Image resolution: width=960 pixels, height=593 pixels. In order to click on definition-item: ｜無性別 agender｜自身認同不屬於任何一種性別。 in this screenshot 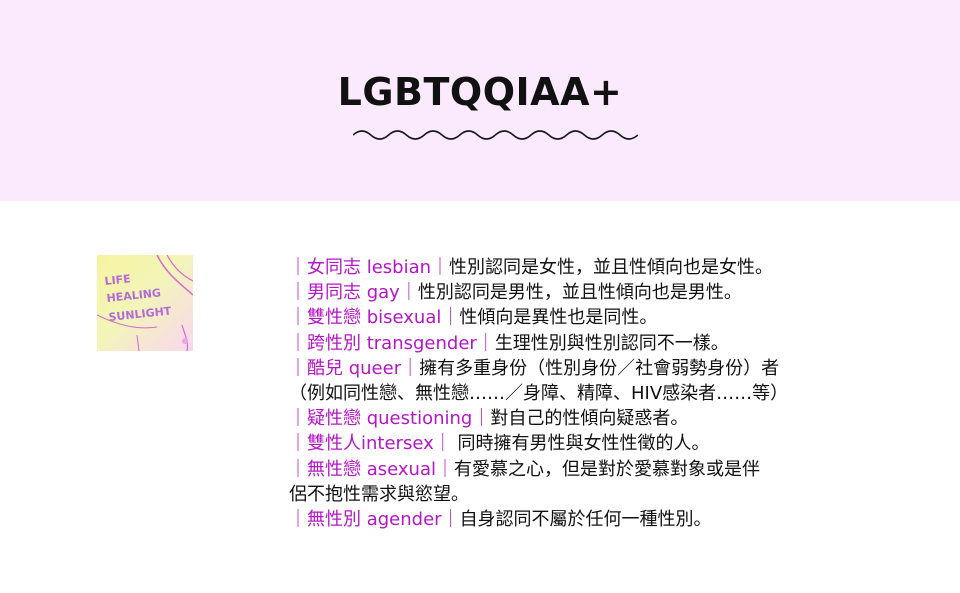, I will do `click(569, 519)`.